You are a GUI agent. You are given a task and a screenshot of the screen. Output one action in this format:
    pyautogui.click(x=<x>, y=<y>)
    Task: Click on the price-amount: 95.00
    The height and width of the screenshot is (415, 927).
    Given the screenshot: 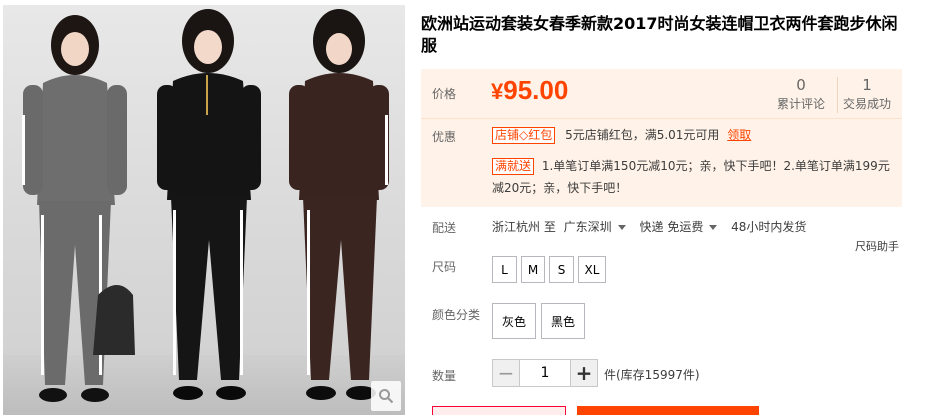 What is the action you would take?
    pyautogui.click(x=536, y=90)
    